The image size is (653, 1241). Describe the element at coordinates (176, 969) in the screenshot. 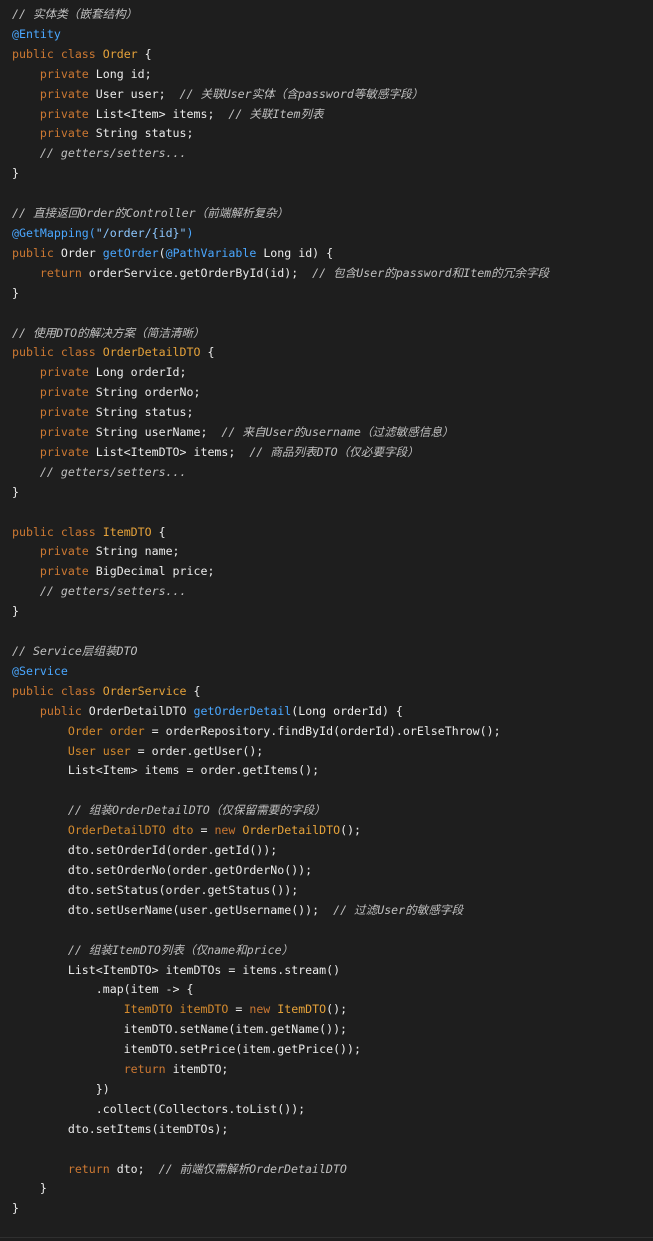

I see `code-token: List<ItemDTO> itemDTOs = items.stream()` at that location.